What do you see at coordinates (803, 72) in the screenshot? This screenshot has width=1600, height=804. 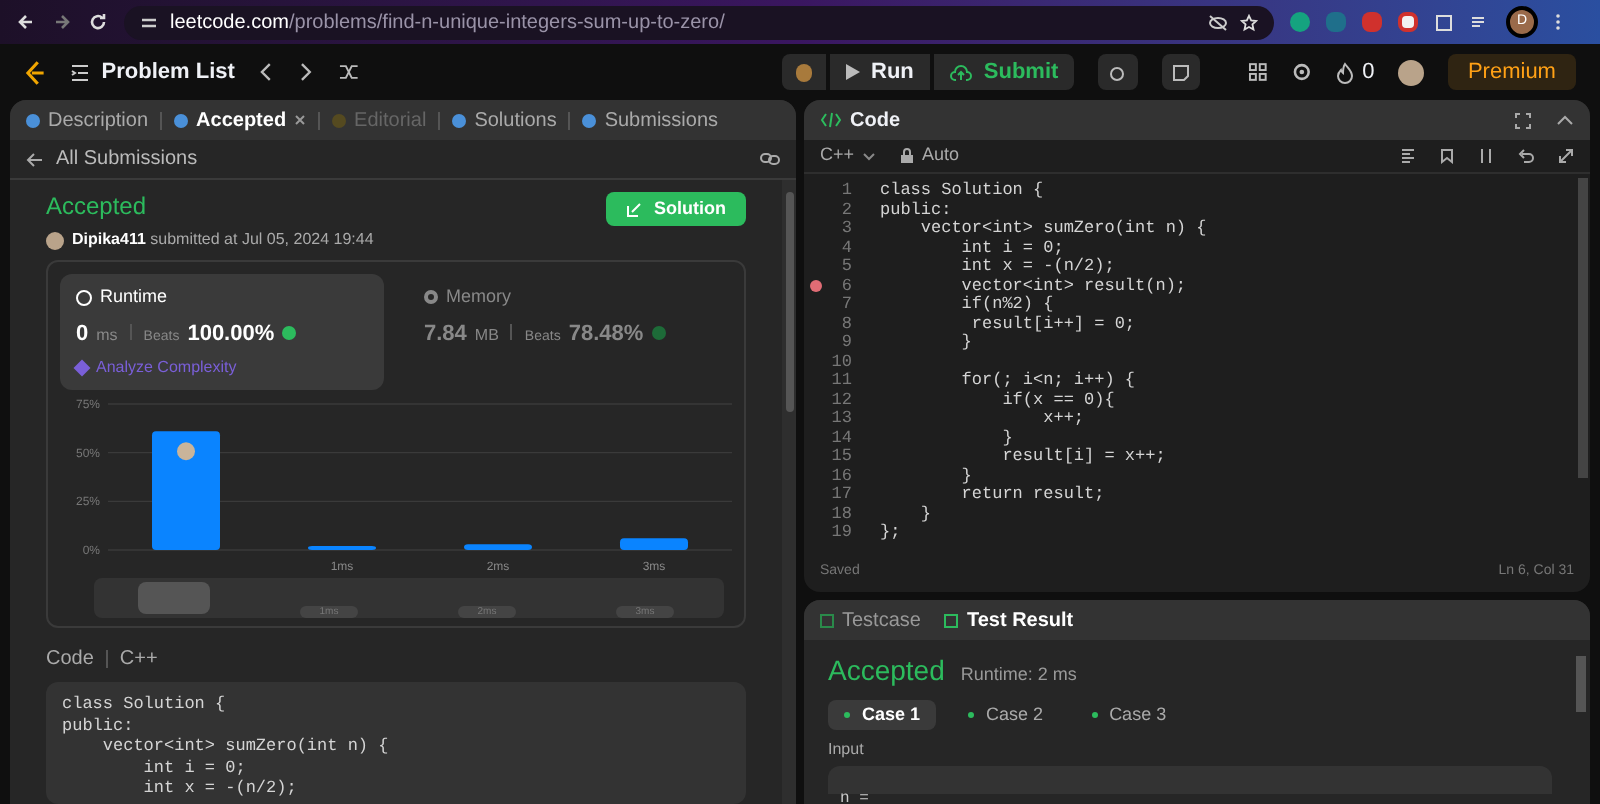 I see `debug-button` at bounding box center [803, 72].